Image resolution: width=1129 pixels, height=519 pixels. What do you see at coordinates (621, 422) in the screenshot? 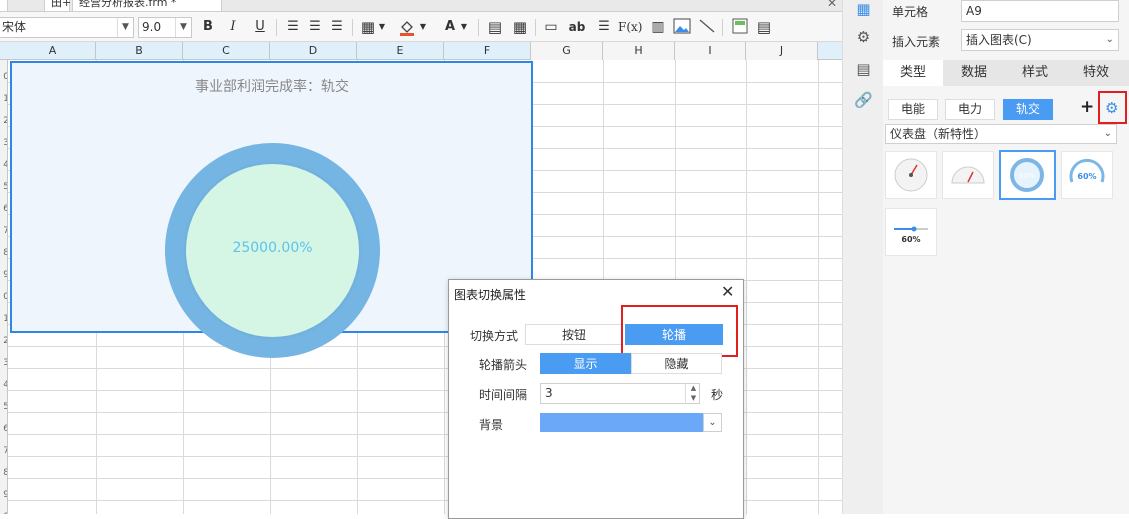
I see `background-color-swatch` at bounding box center [621, 422].